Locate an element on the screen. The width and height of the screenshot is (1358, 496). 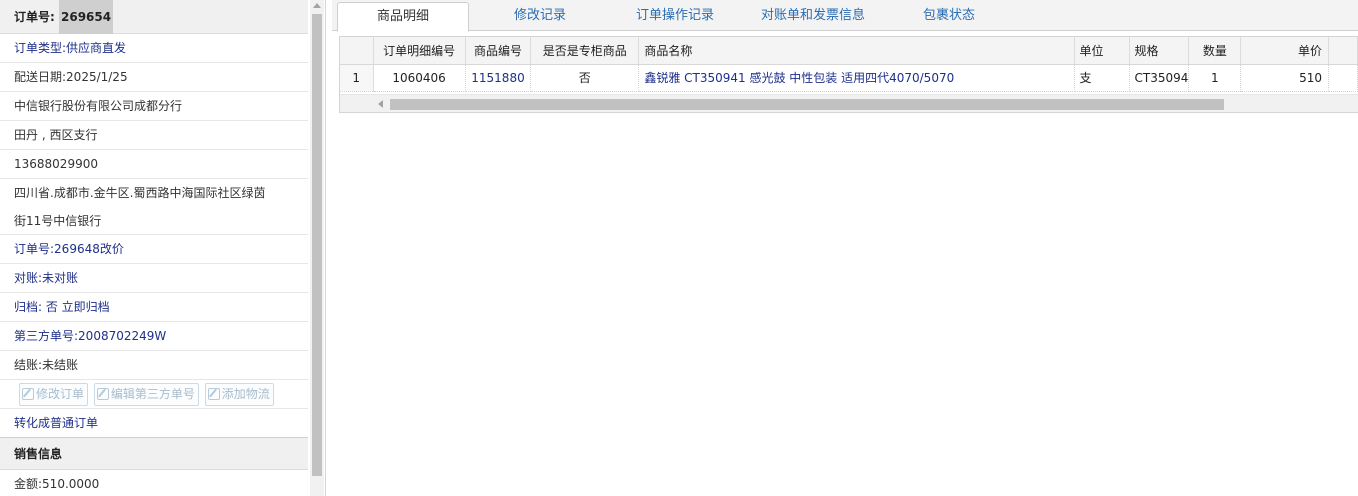
tab-modify-records: 修改记录 is located at coordinates (540, 16).